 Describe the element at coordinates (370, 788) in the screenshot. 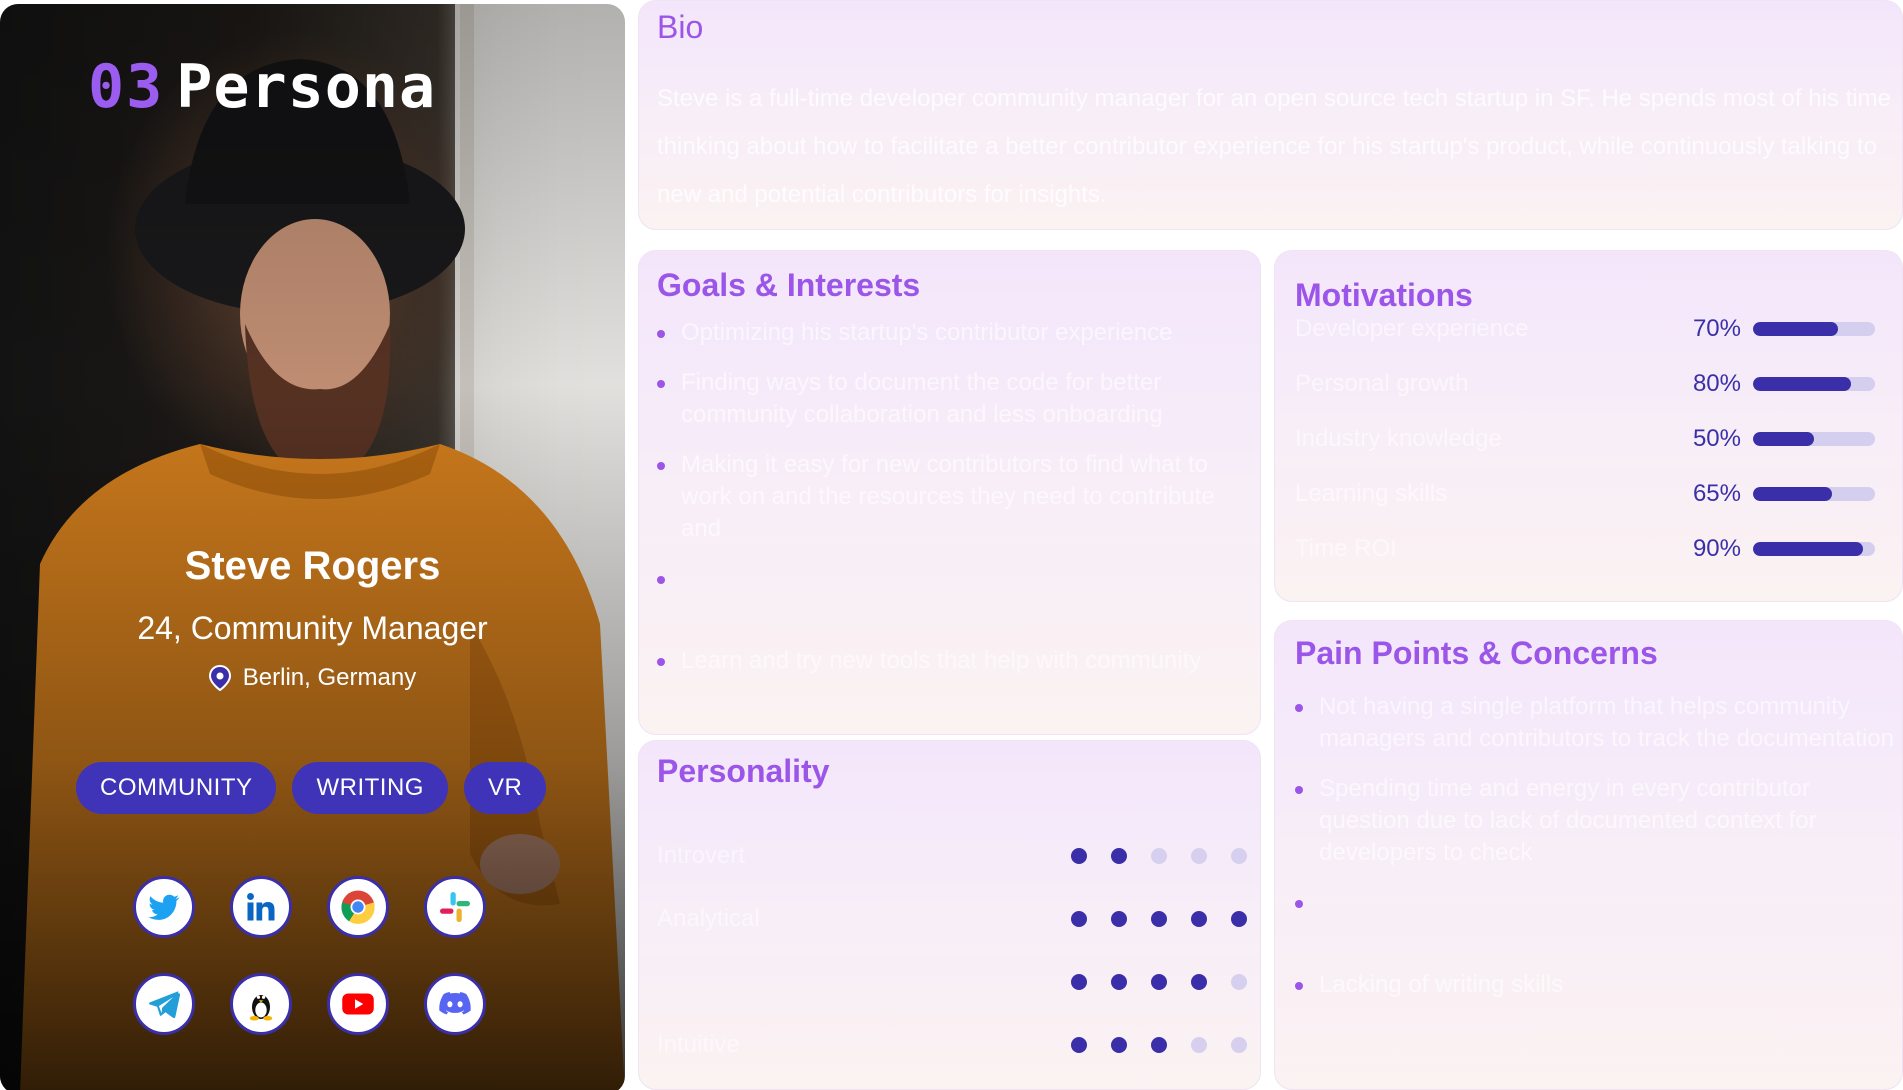

I see `tag-writing: WRITING` at that location.